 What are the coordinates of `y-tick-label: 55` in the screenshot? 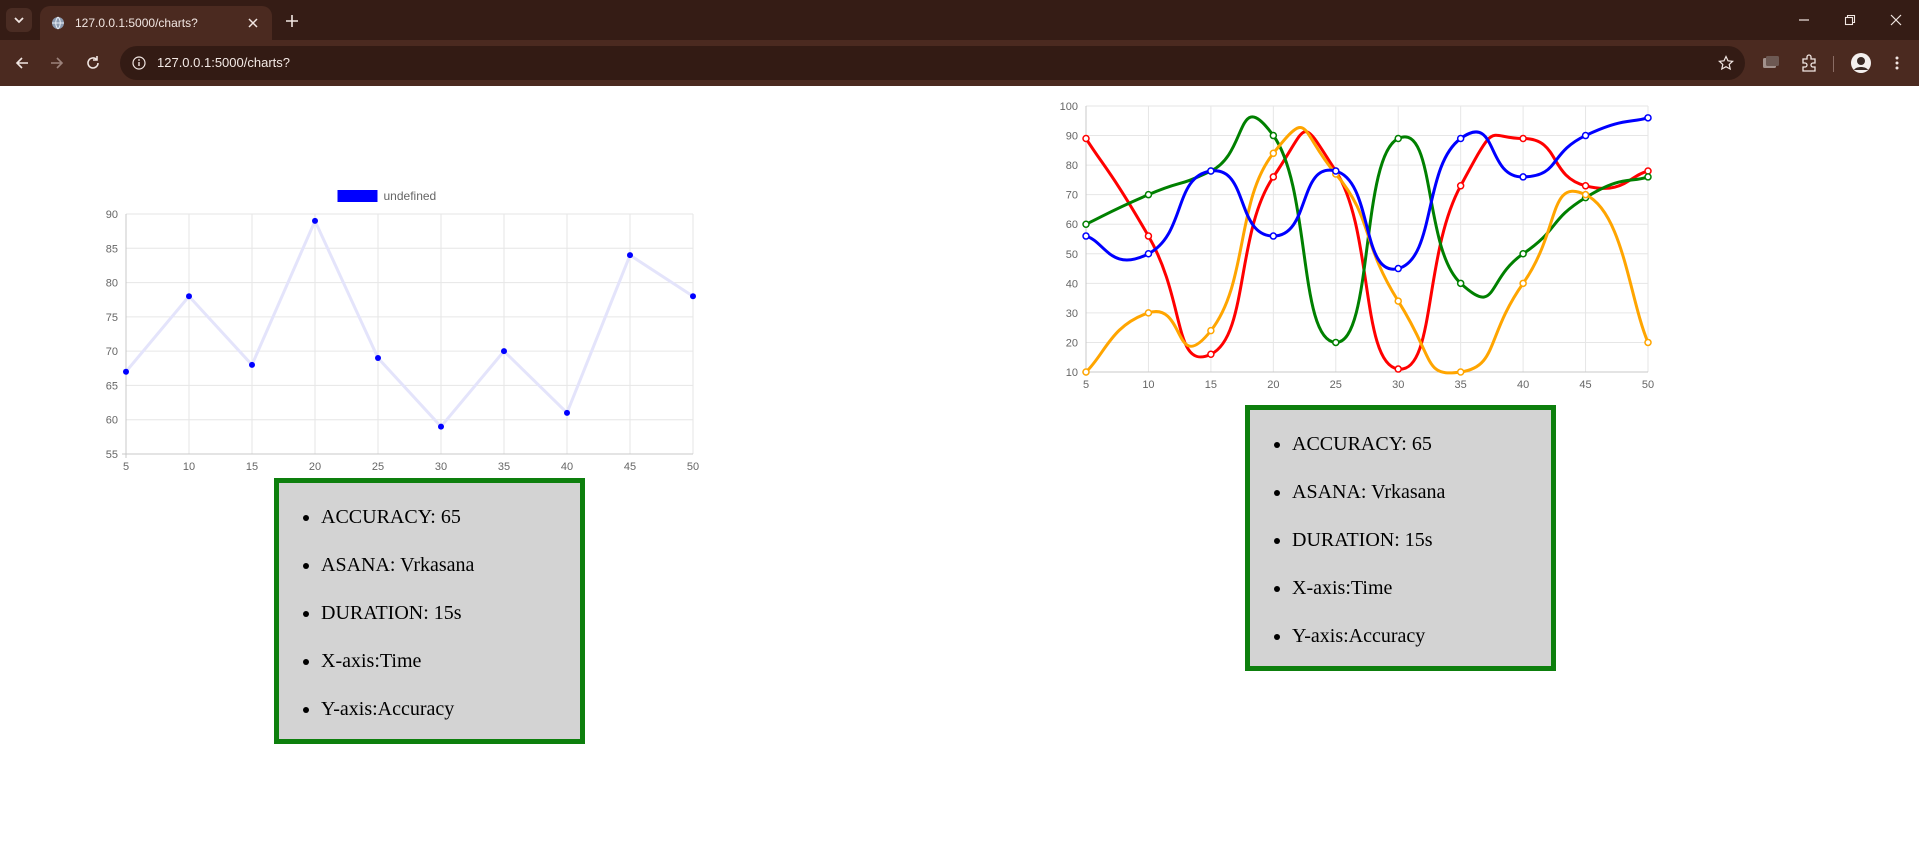 It's located at (112, 455).